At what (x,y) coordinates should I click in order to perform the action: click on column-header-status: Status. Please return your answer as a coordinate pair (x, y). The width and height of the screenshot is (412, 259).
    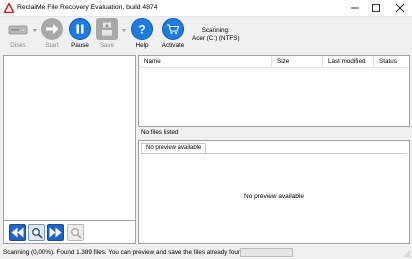
    Looking at the image, I should click on (391, 62).